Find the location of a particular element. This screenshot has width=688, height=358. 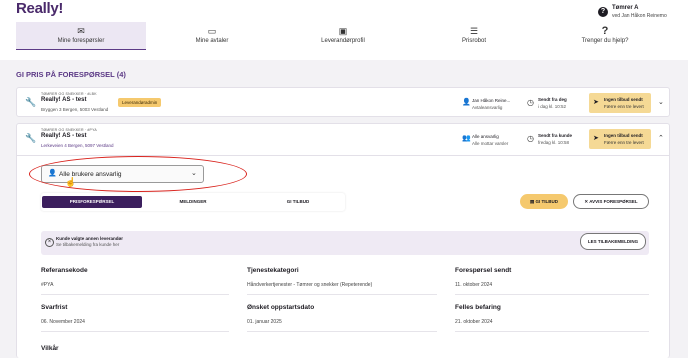

request-category: TØMRER OG SNEKKER · #LBK is located at coordinates (69, 94).